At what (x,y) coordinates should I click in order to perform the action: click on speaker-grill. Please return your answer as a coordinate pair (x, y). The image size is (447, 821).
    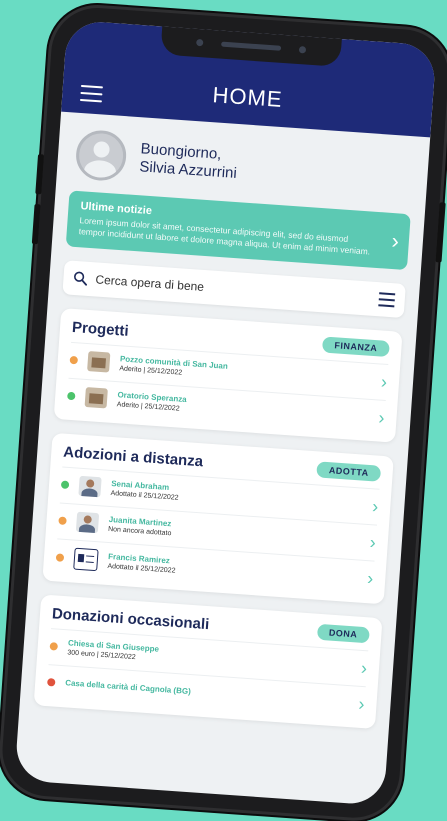
    Looking at the image, I should click on (251, 46).